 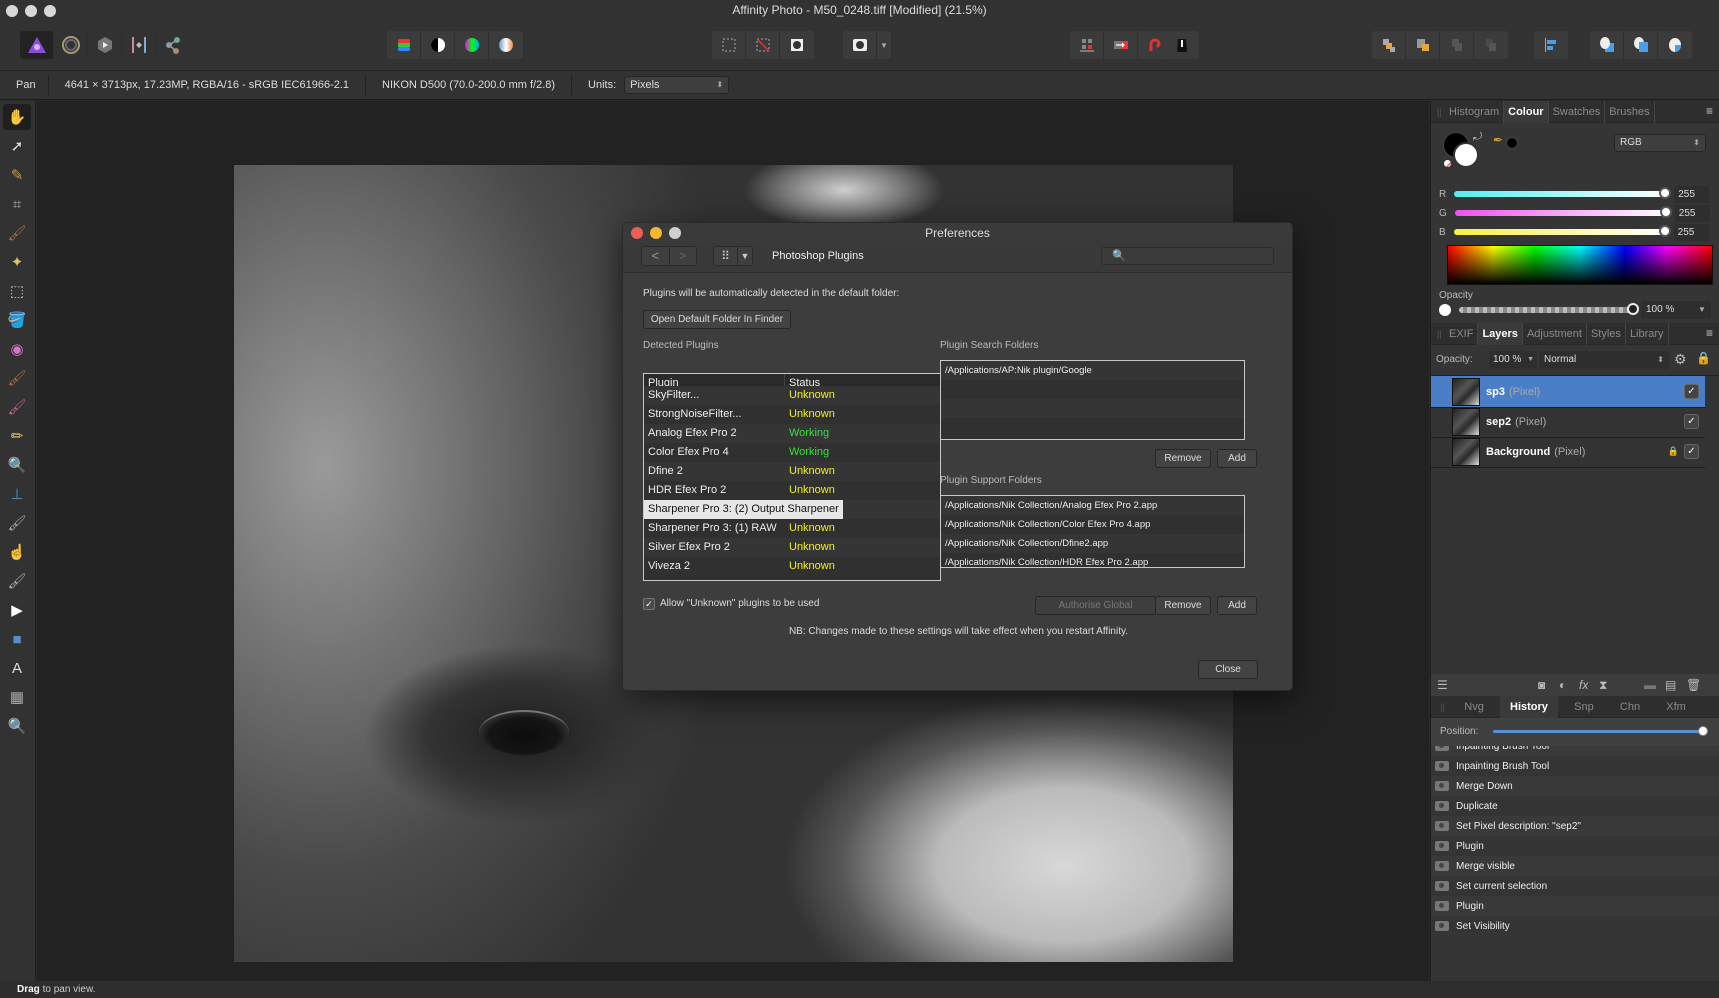 What do you see at coordinates (31, 11) in the screenshot?
I see `minimize-window-button` at bounding box center [31, 11].